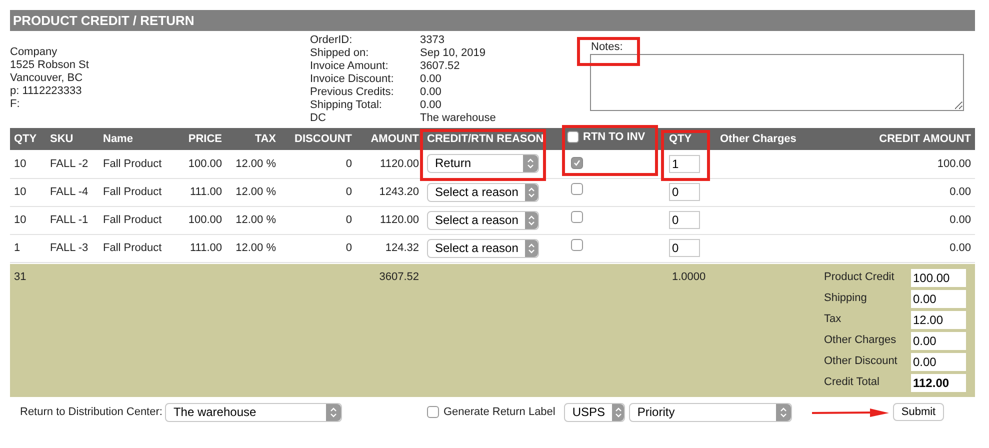  What do you see at coordinates (118, 138) in the screenshot?
I see `column-header: Name` at bounding box center [118, 138].